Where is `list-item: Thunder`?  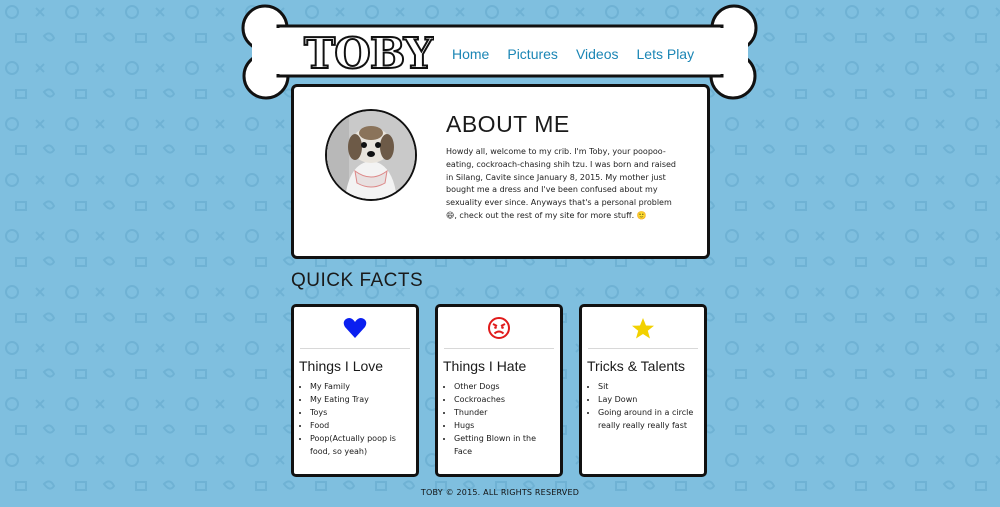 list-item: Thunder is located at coordinates (507, 412).